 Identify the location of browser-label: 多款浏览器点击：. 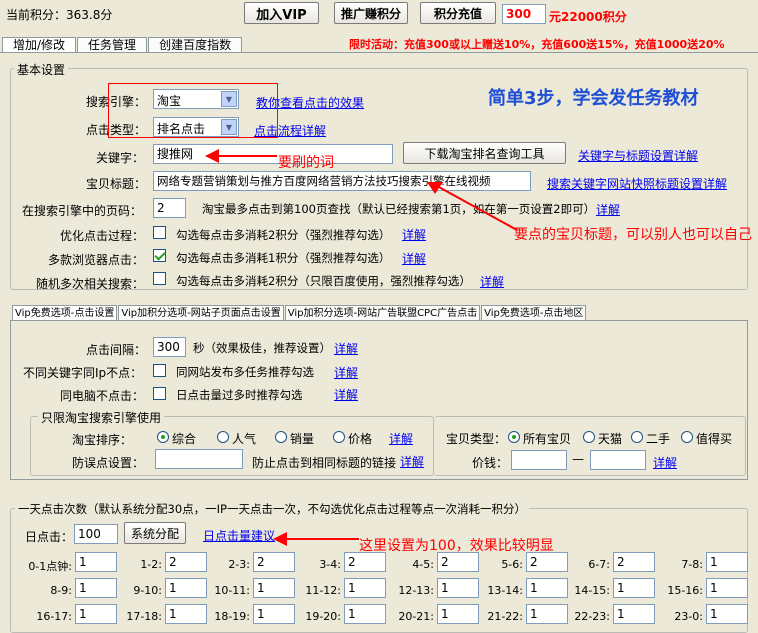
(96, 260).